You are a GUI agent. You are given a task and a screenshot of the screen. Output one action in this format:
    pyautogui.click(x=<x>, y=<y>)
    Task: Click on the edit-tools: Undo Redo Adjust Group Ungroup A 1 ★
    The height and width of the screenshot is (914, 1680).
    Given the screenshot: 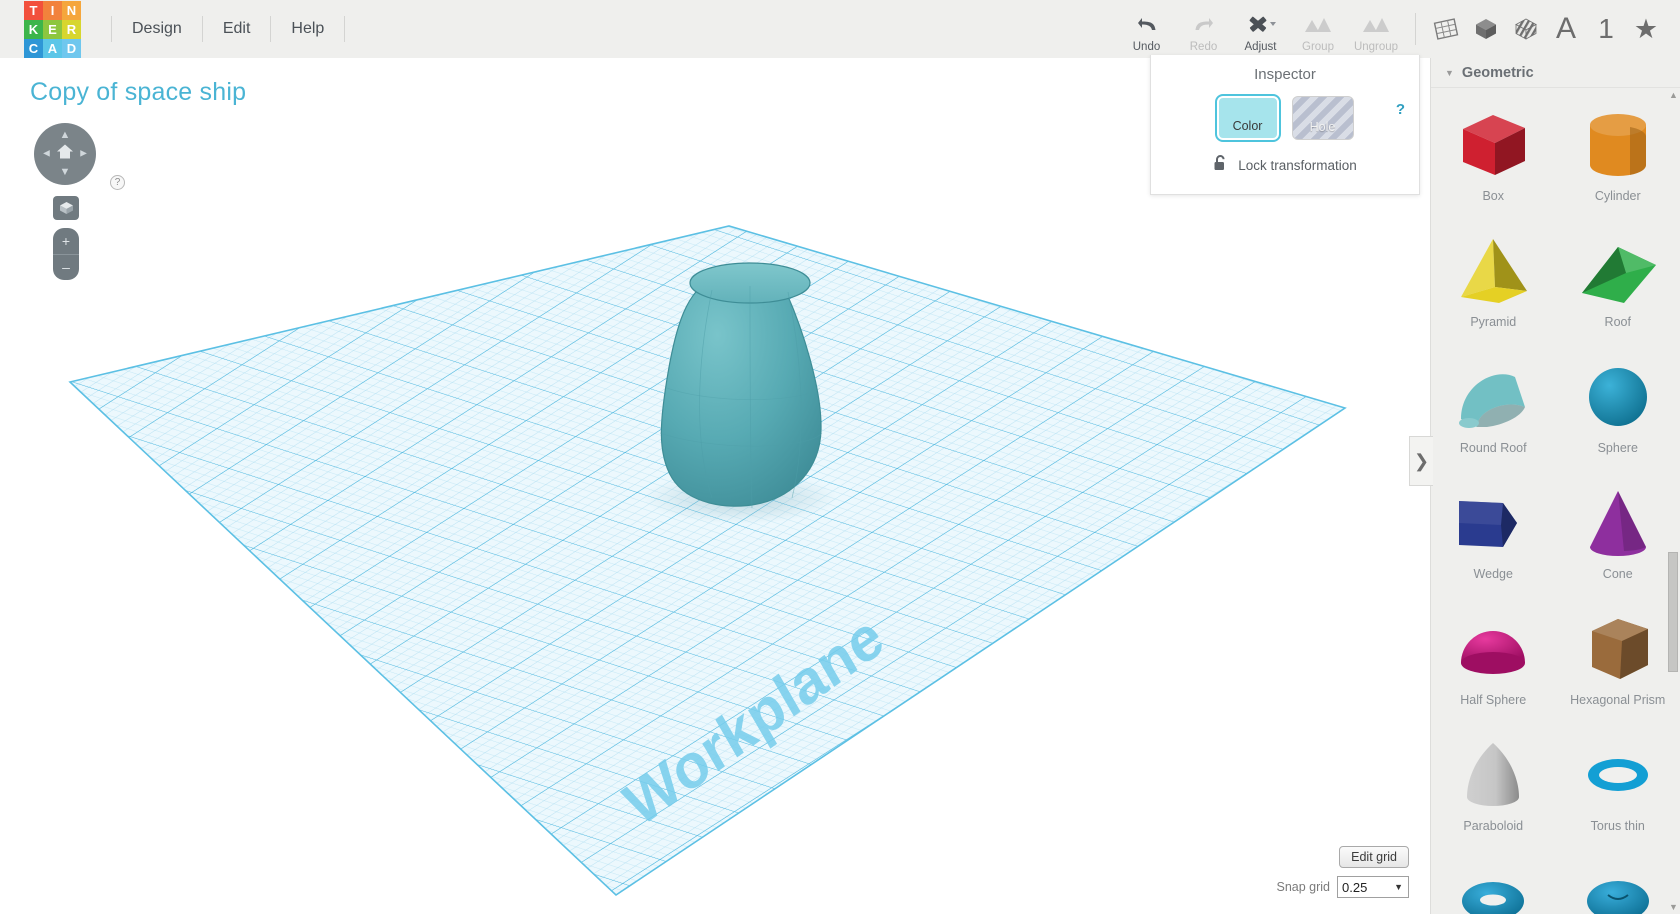 What is the action you would take?
    pyautogui.click(x=1399, y=29)
    